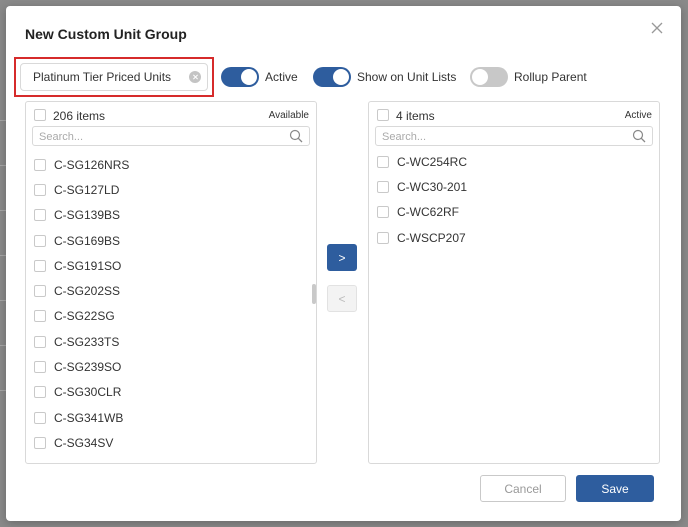 Image resolution: width=688 pixels, height=527 pixels. What do you see at coordinates (171, 265) in the screenshot?
I see `list-item: C-SG191SO` at bounding box center [171, 265].